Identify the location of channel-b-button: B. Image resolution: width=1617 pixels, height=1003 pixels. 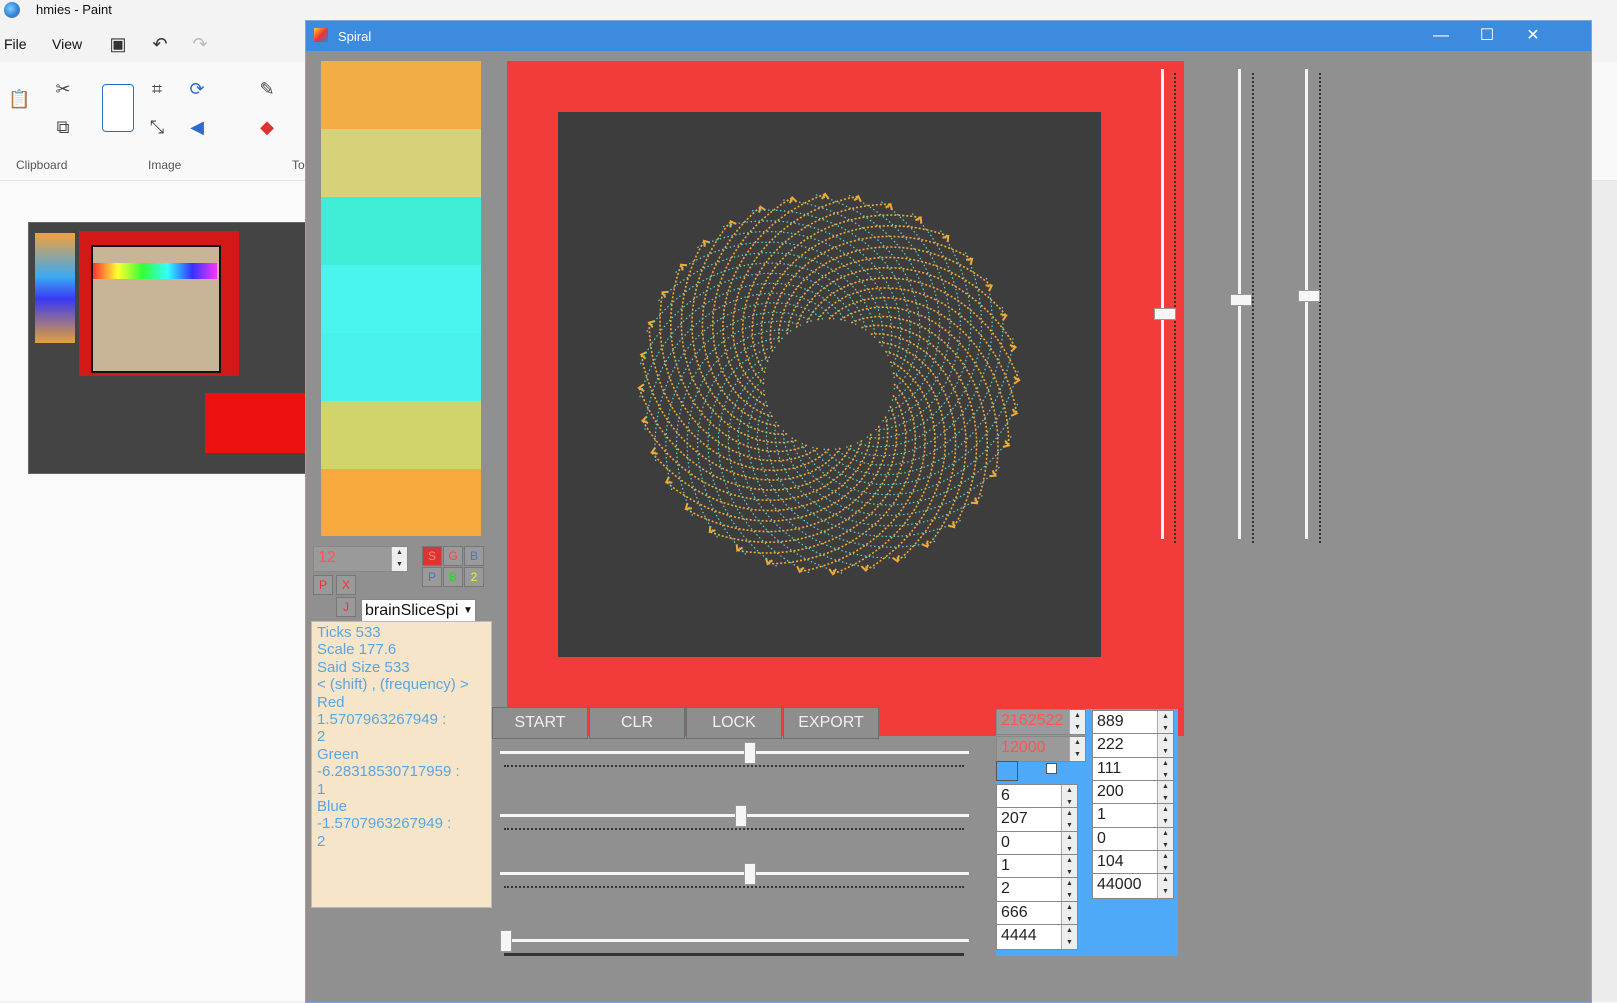
(474, 556).